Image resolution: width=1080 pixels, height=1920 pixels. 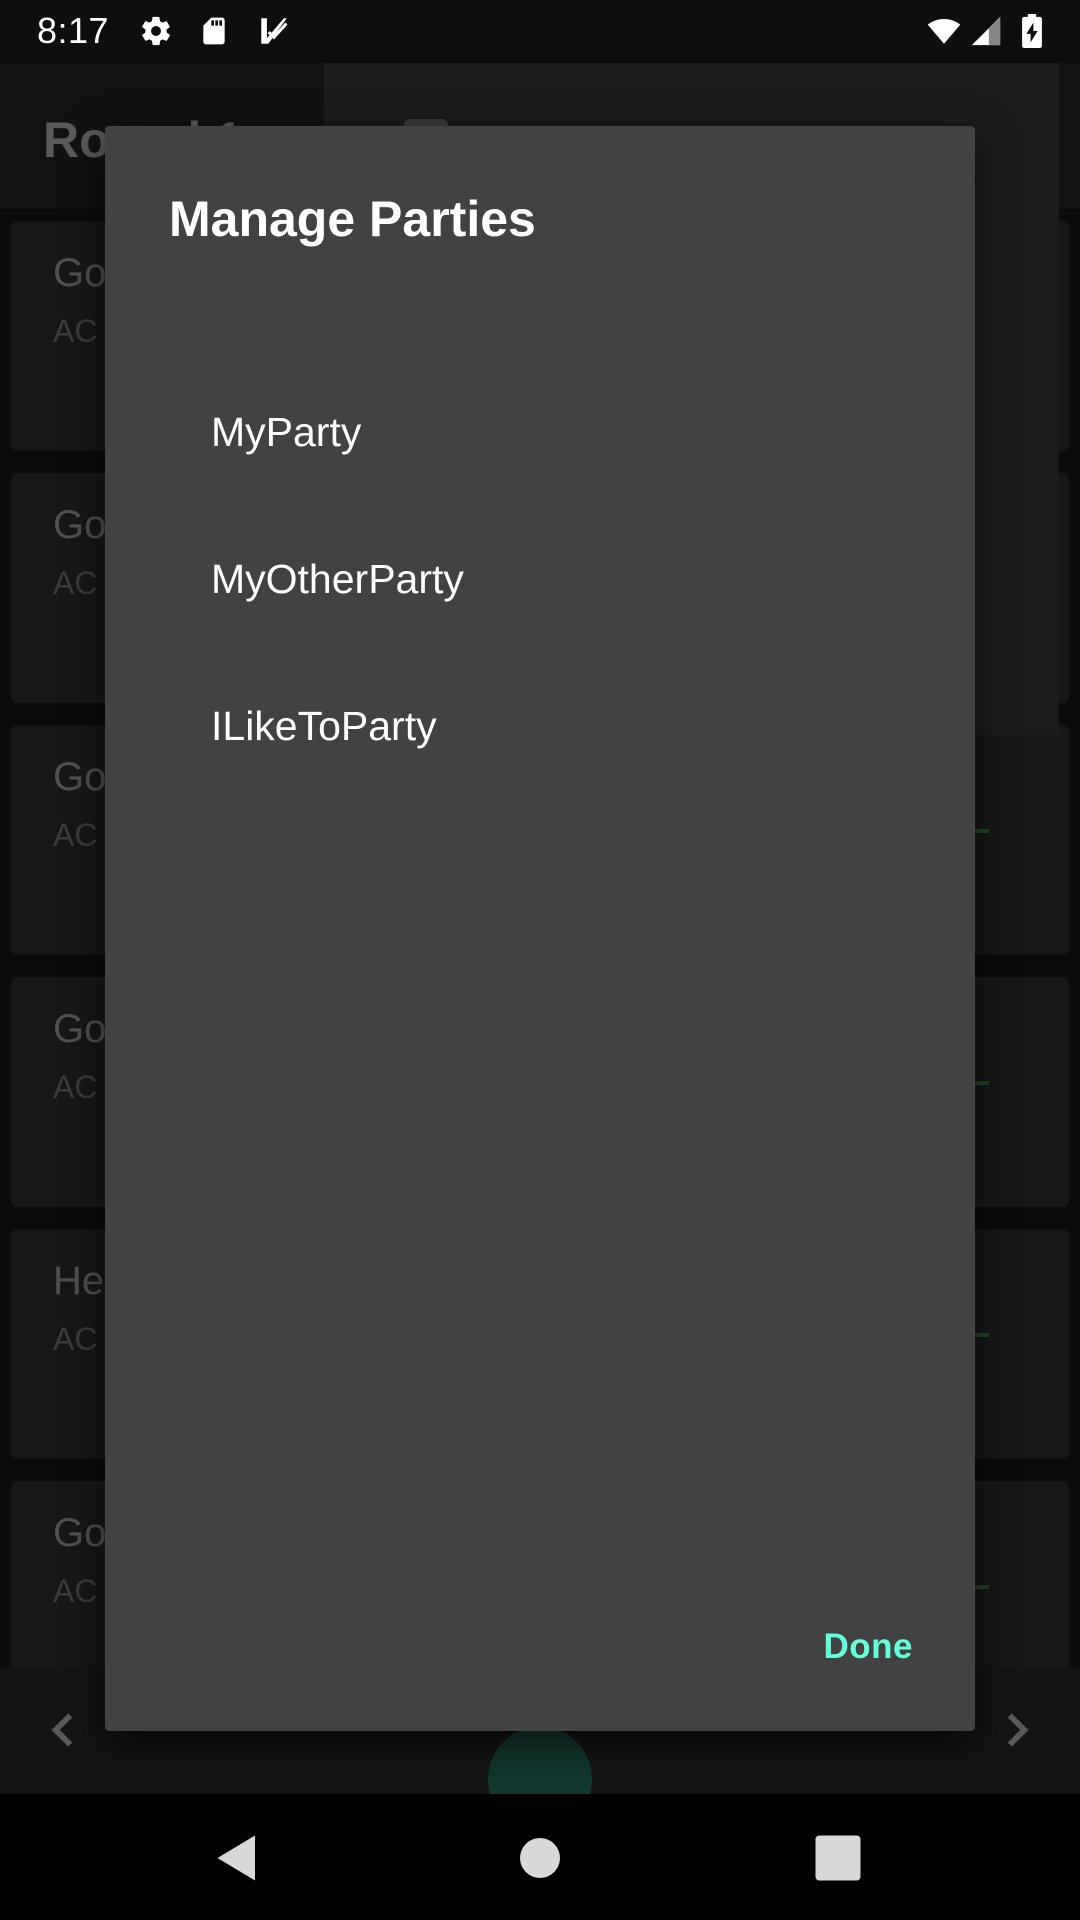 I want to click on party-label: MyParty, so click(x=286, y=432).